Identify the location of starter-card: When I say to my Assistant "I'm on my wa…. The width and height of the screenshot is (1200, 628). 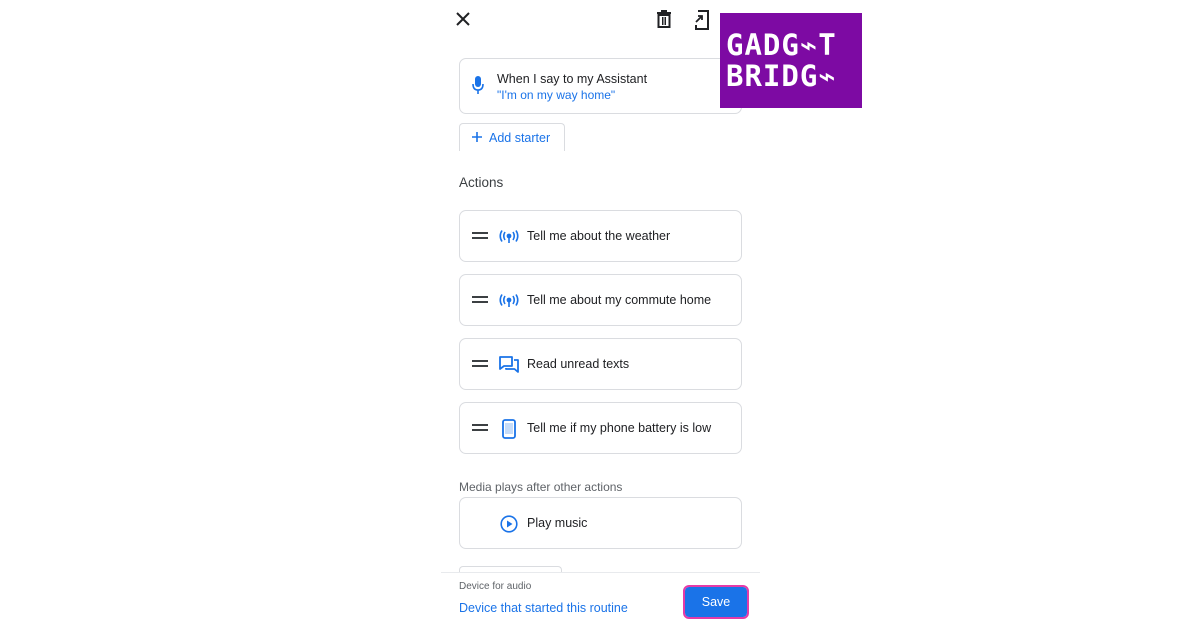
(600, 86).